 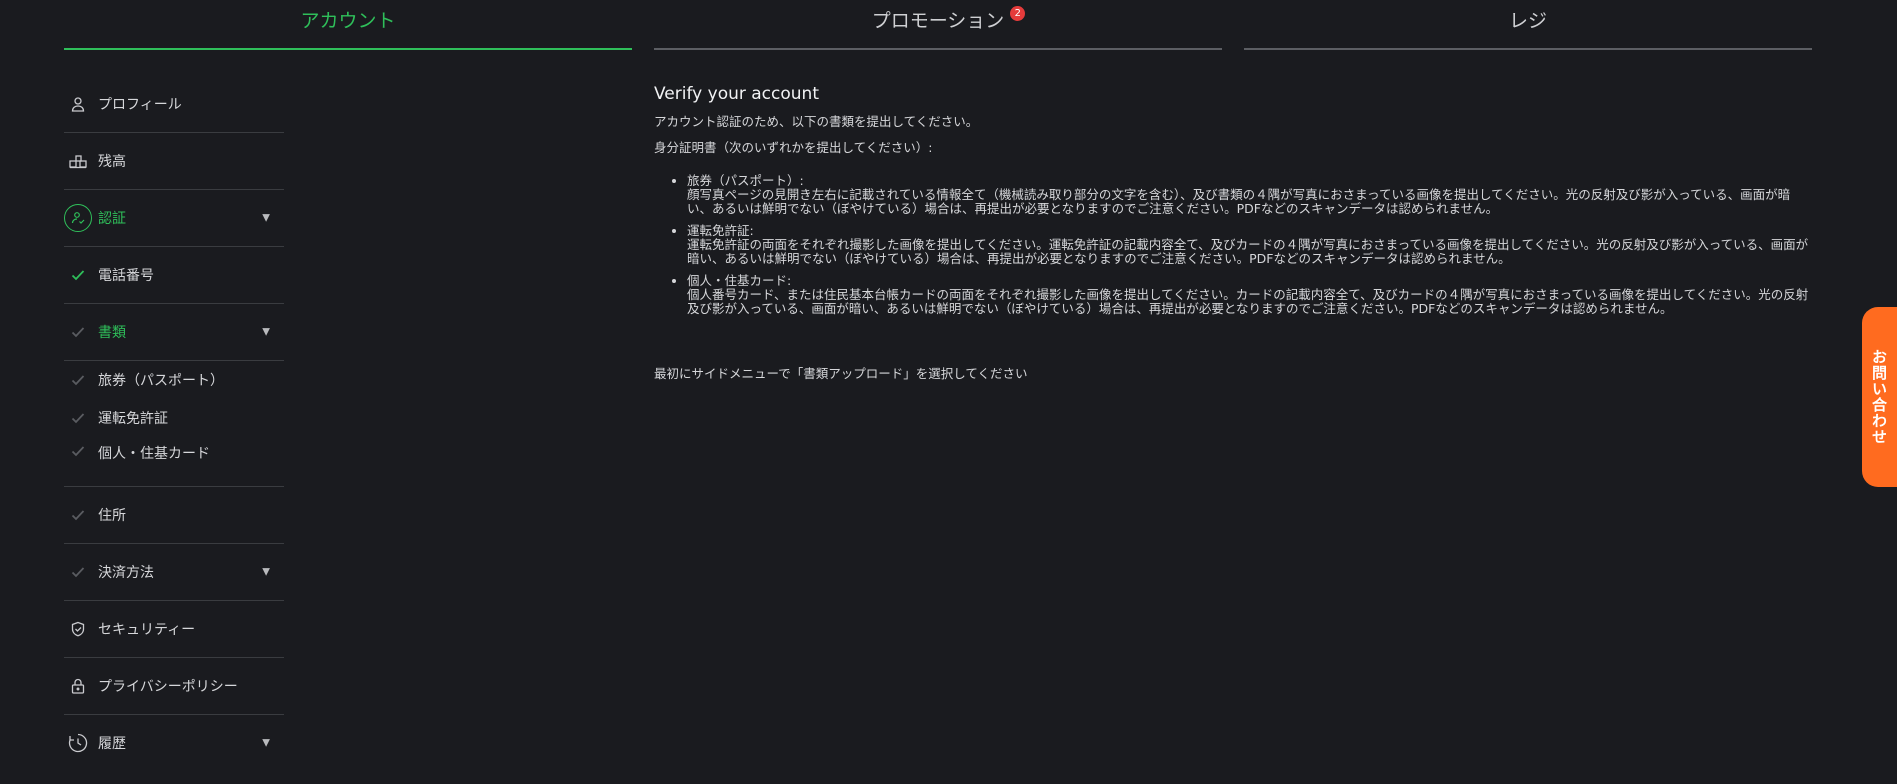 What do you see at coordinates (126, 276) in the screenshot?
I see `sidebar-item-label: 電話番号` at bounding box center [126, 276].